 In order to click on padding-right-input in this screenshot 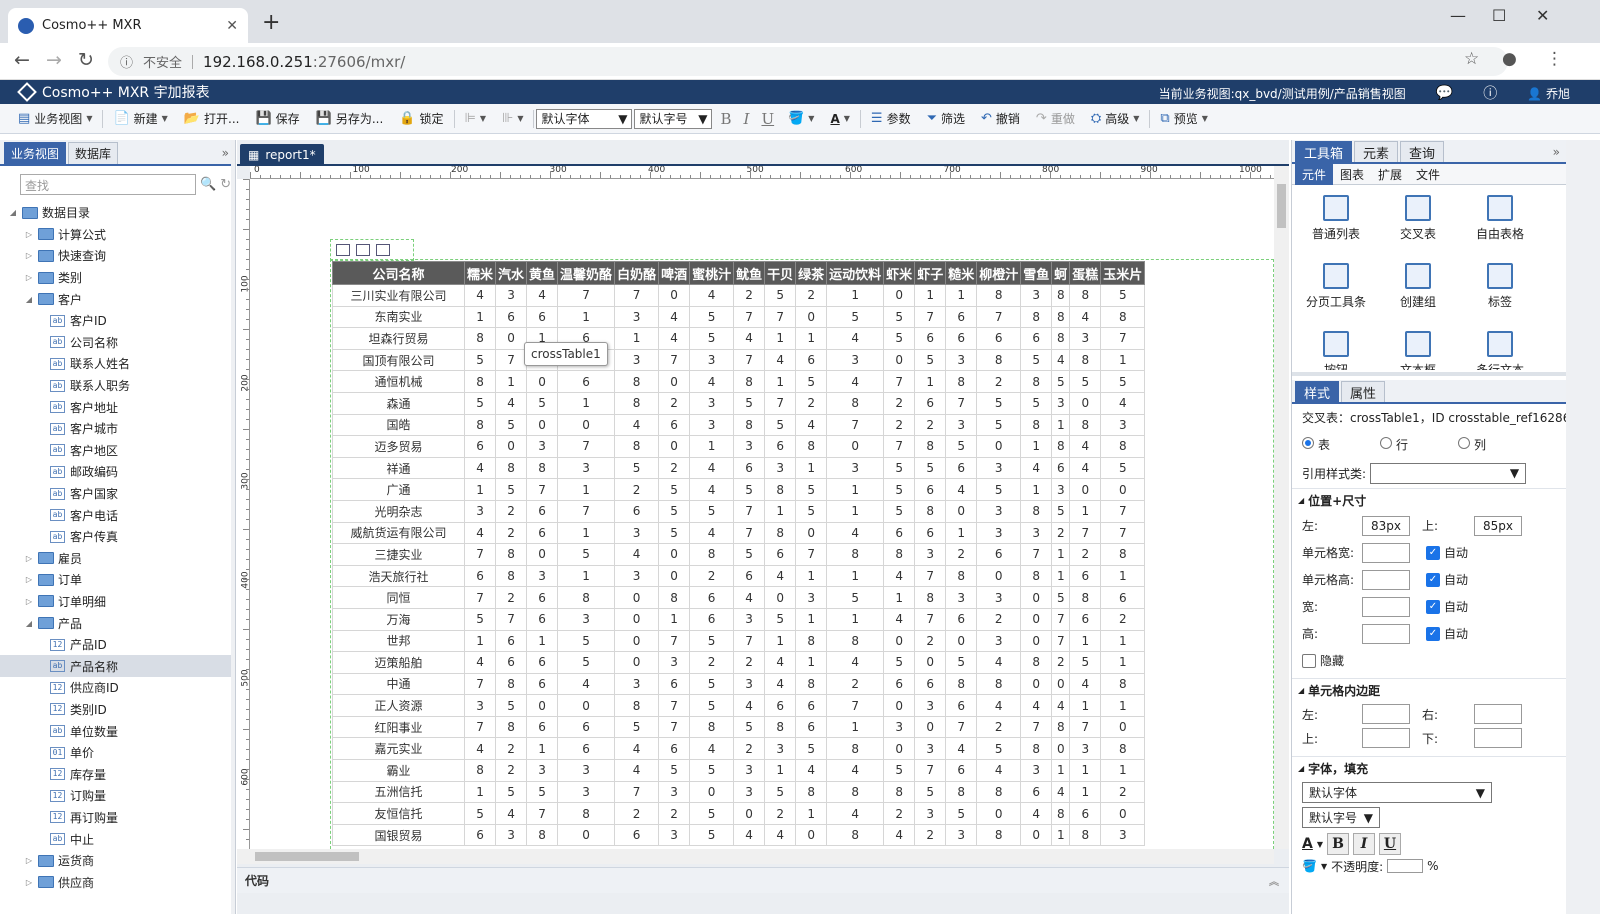, I will do `click(1498, 714)`.